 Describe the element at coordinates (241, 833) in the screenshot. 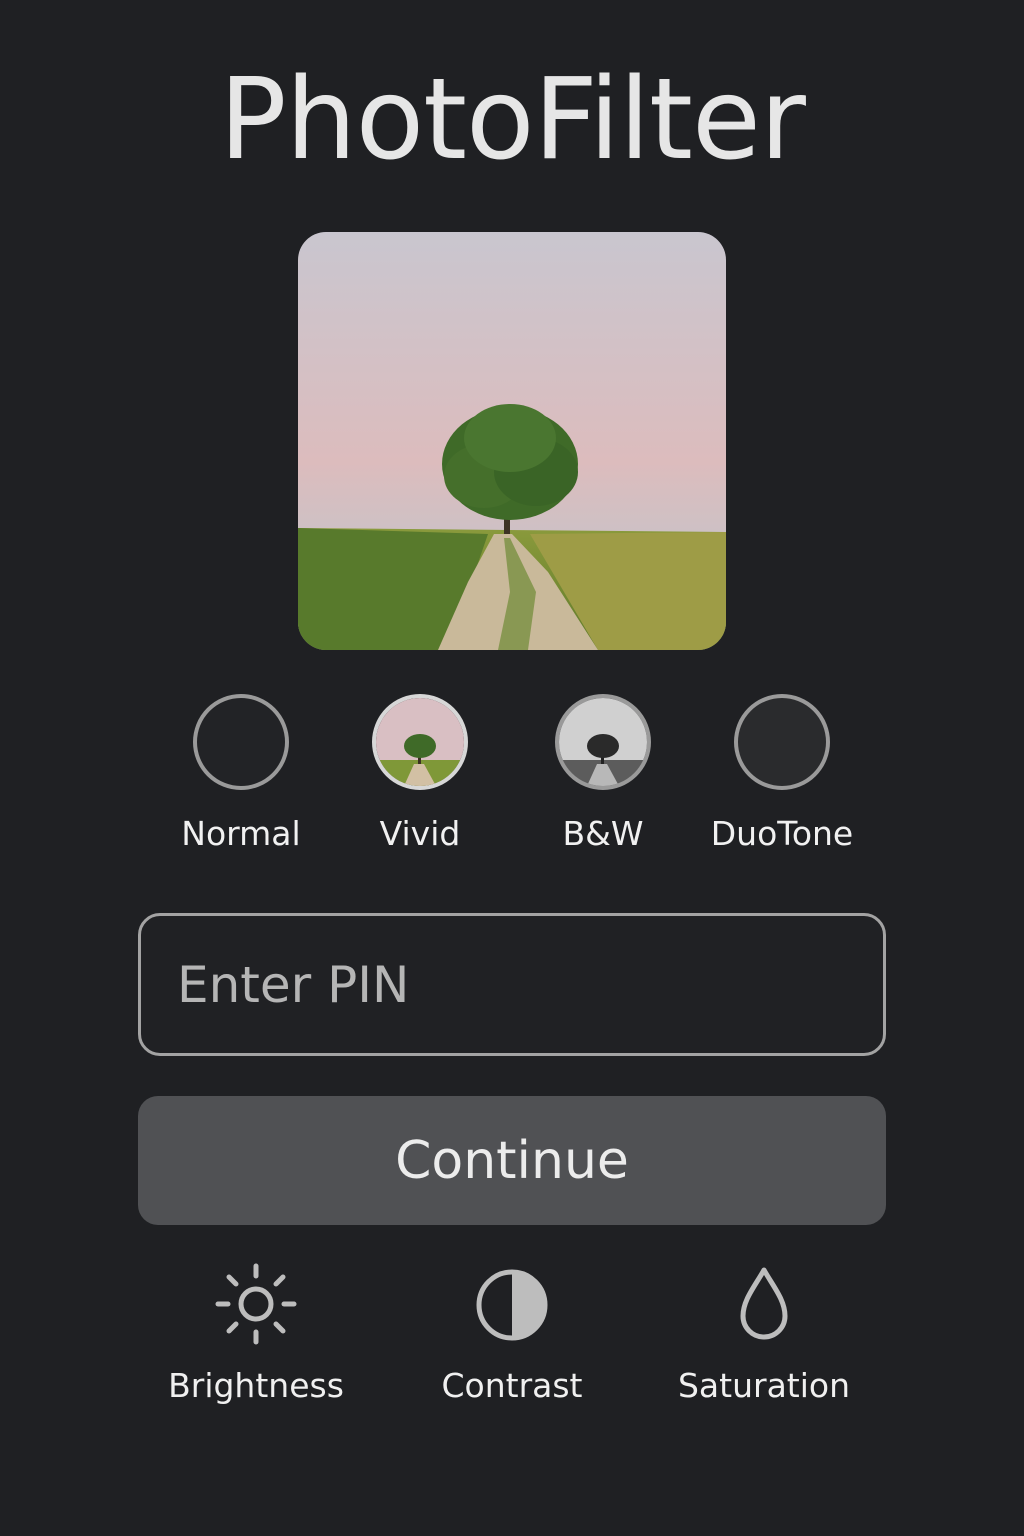

I see `filter-normal-label: Normal` at that location.